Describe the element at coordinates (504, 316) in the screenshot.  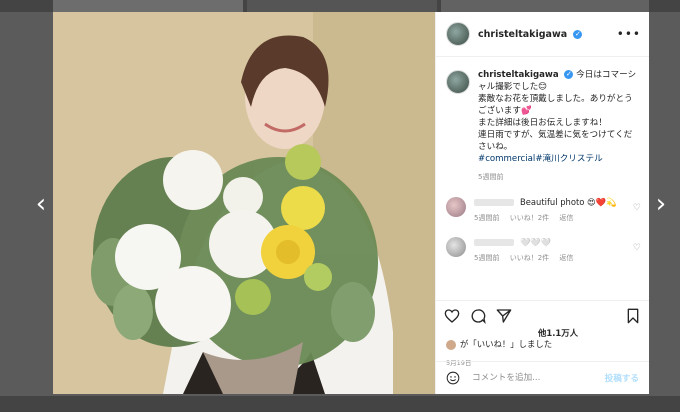
I see `share-icon` at that location.